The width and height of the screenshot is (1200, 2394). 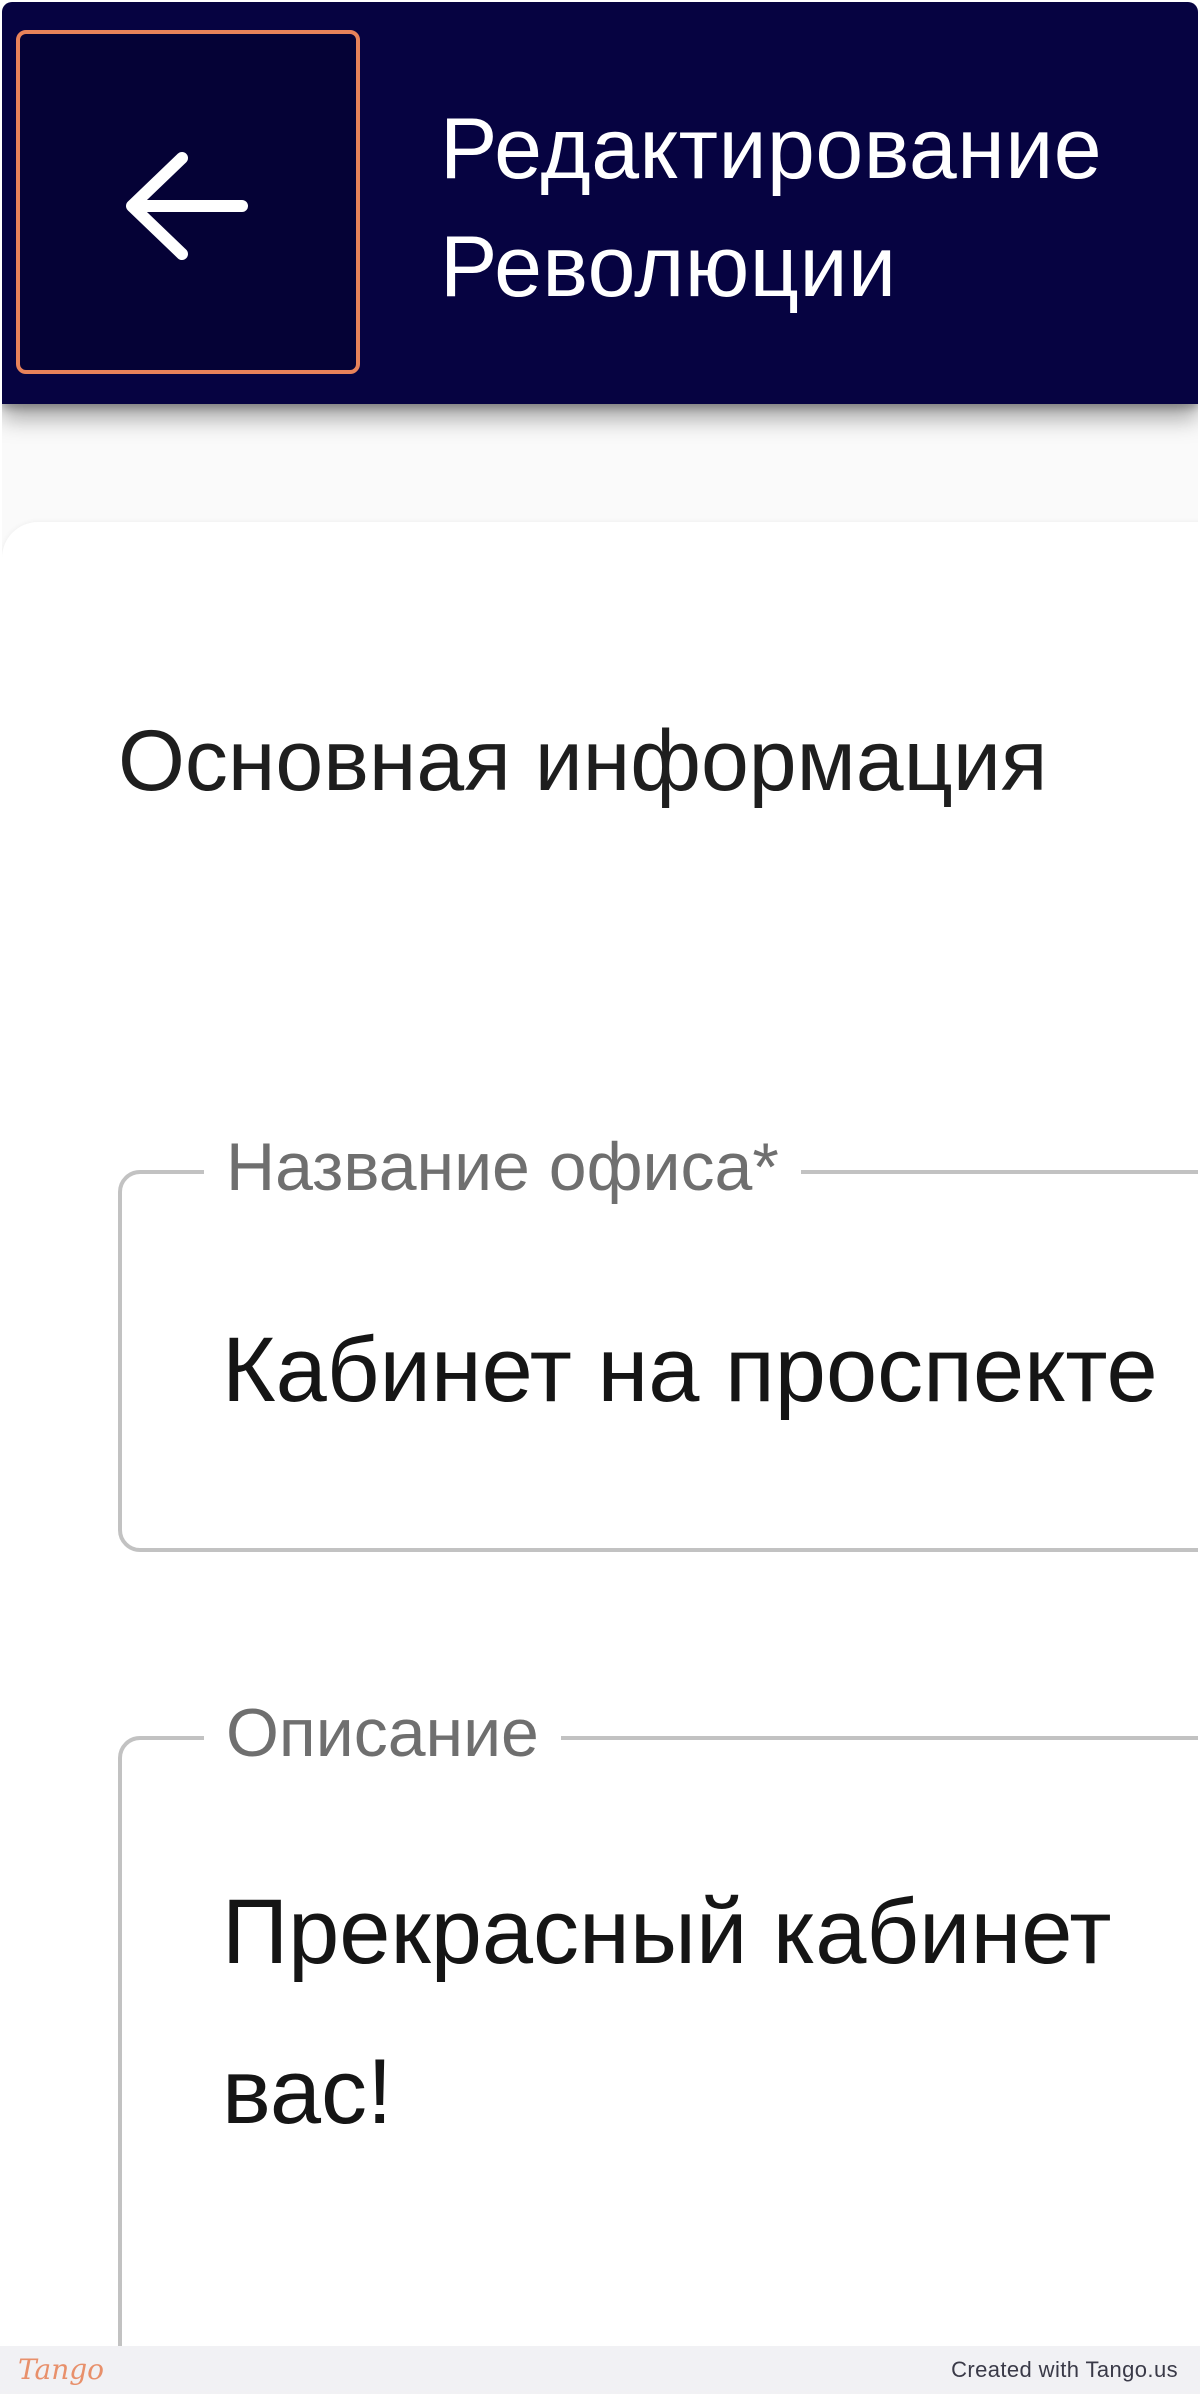 I want to click on page-title: Редактирование Революции, so click(x=771, y=208).